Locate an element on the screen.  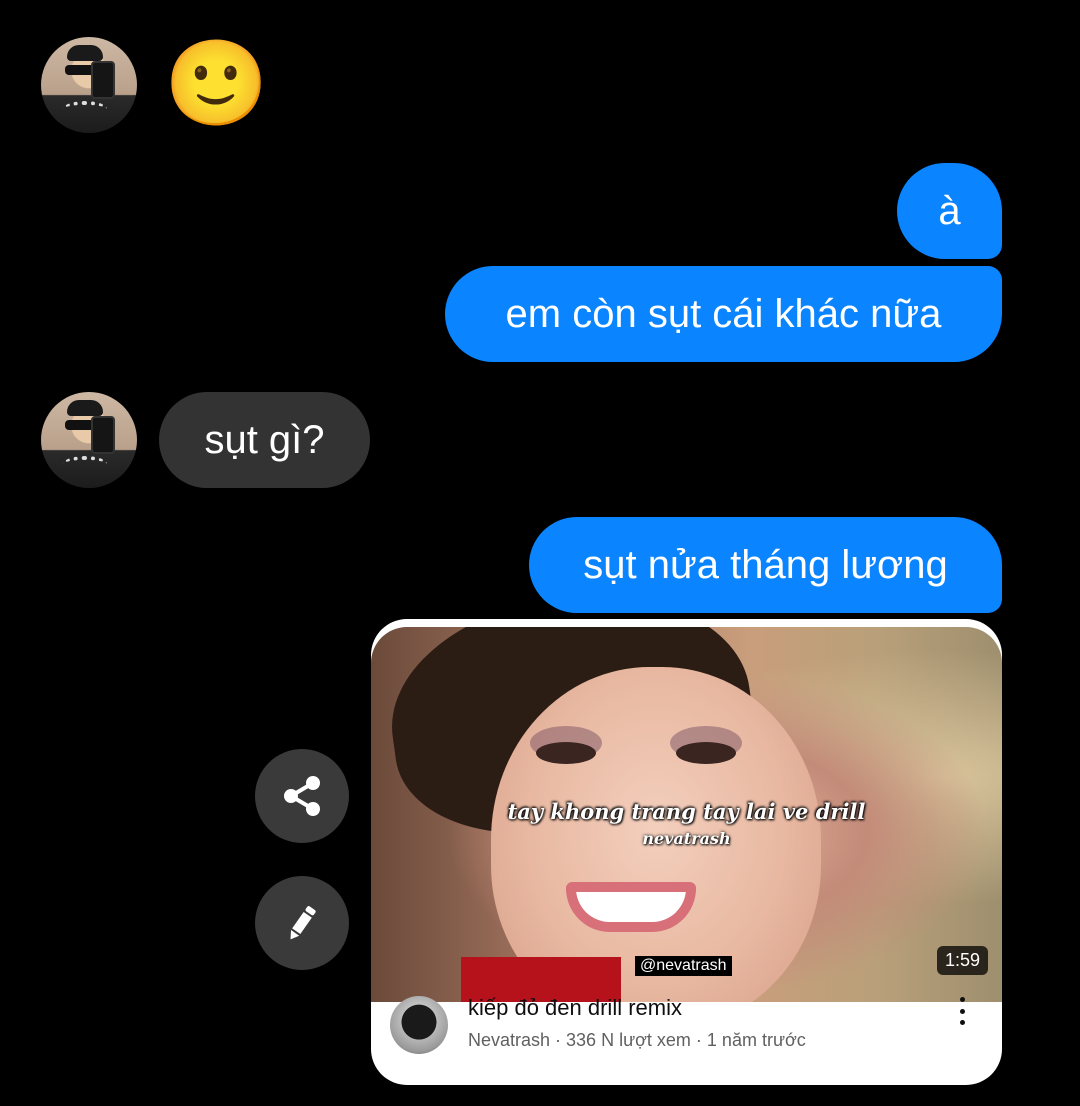
share-button is located at coordinates (302, 796).